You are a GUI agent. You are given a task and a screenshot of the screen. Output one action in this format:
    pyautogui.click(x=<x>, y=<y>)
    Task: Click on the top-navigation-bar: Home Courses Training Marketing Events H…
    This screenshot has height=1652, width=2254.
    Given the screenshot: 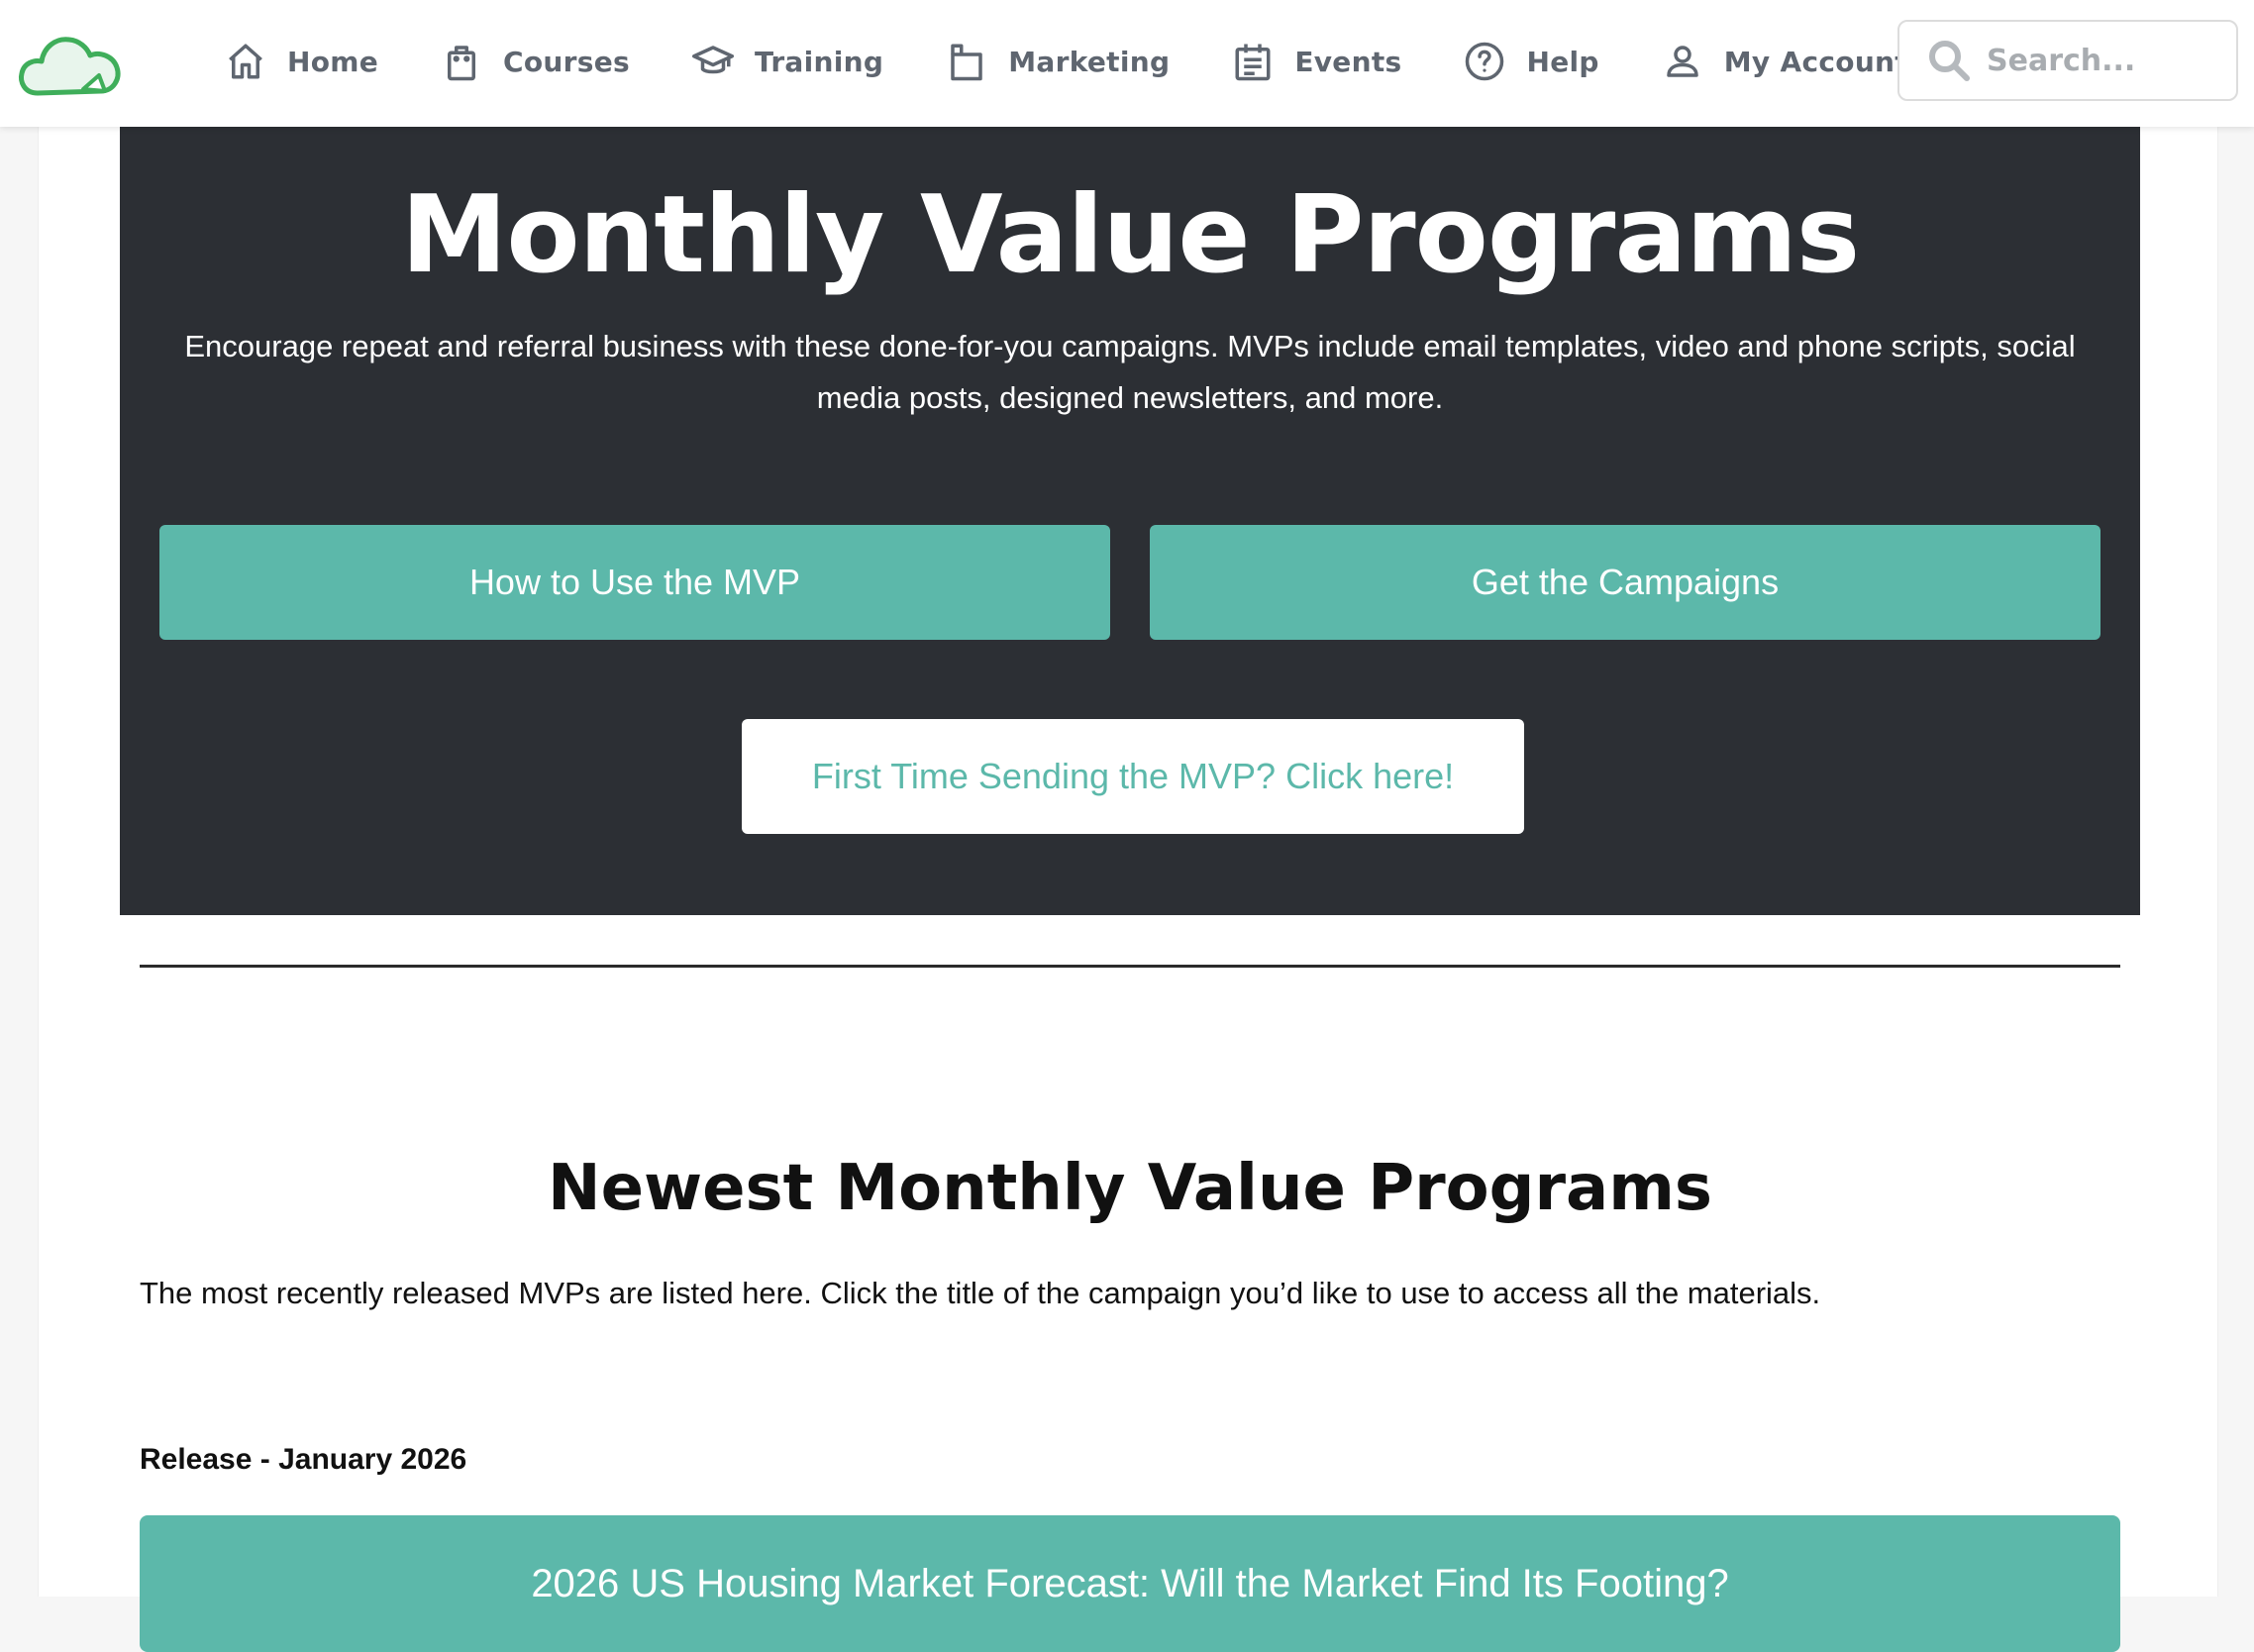 What is the action you would take?
    pyautogui.click(x=1127, y=63)
    